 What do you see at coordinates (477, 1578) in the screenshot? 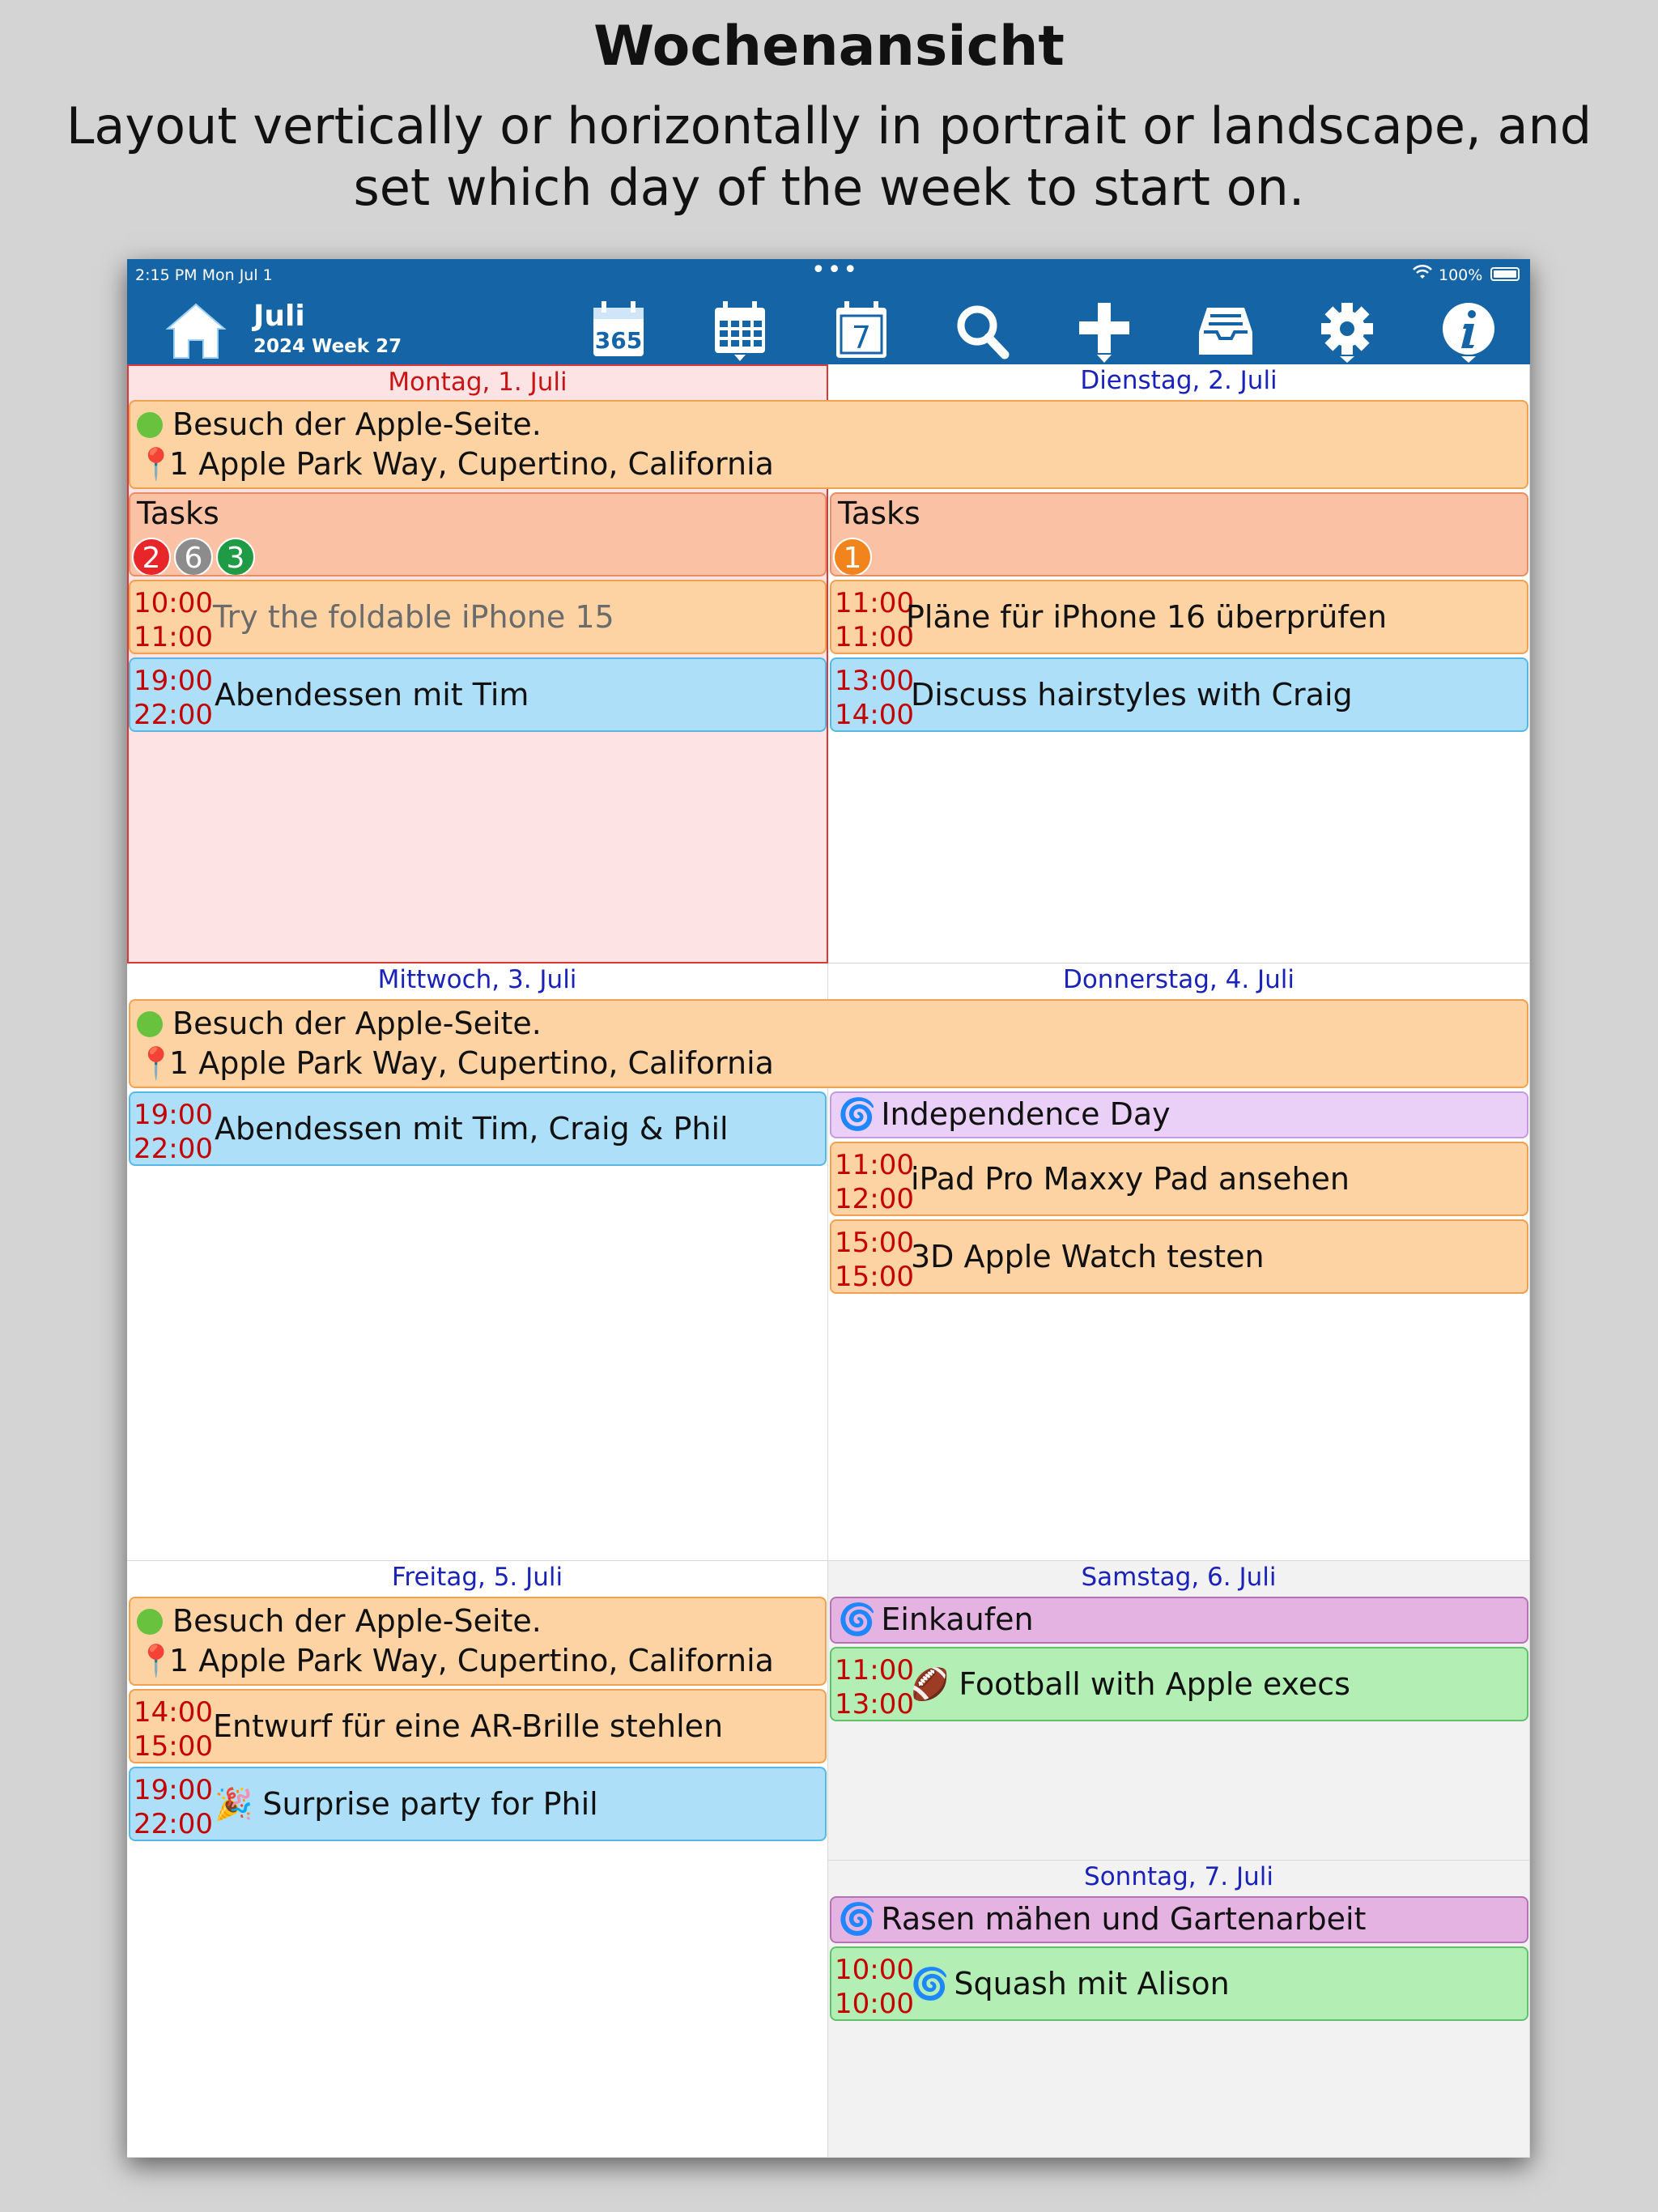
I see `day-header-friday: Freitag, 5. Juli` at bounding box center [477, 1578].